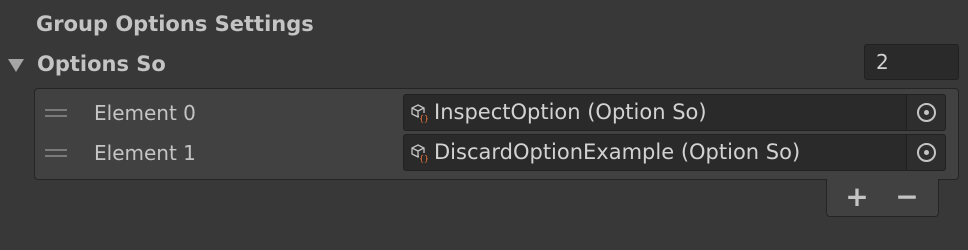 The height and width of the screenshot is (250, 968). I want to click on element-label: Element 0, so click(145, 113).